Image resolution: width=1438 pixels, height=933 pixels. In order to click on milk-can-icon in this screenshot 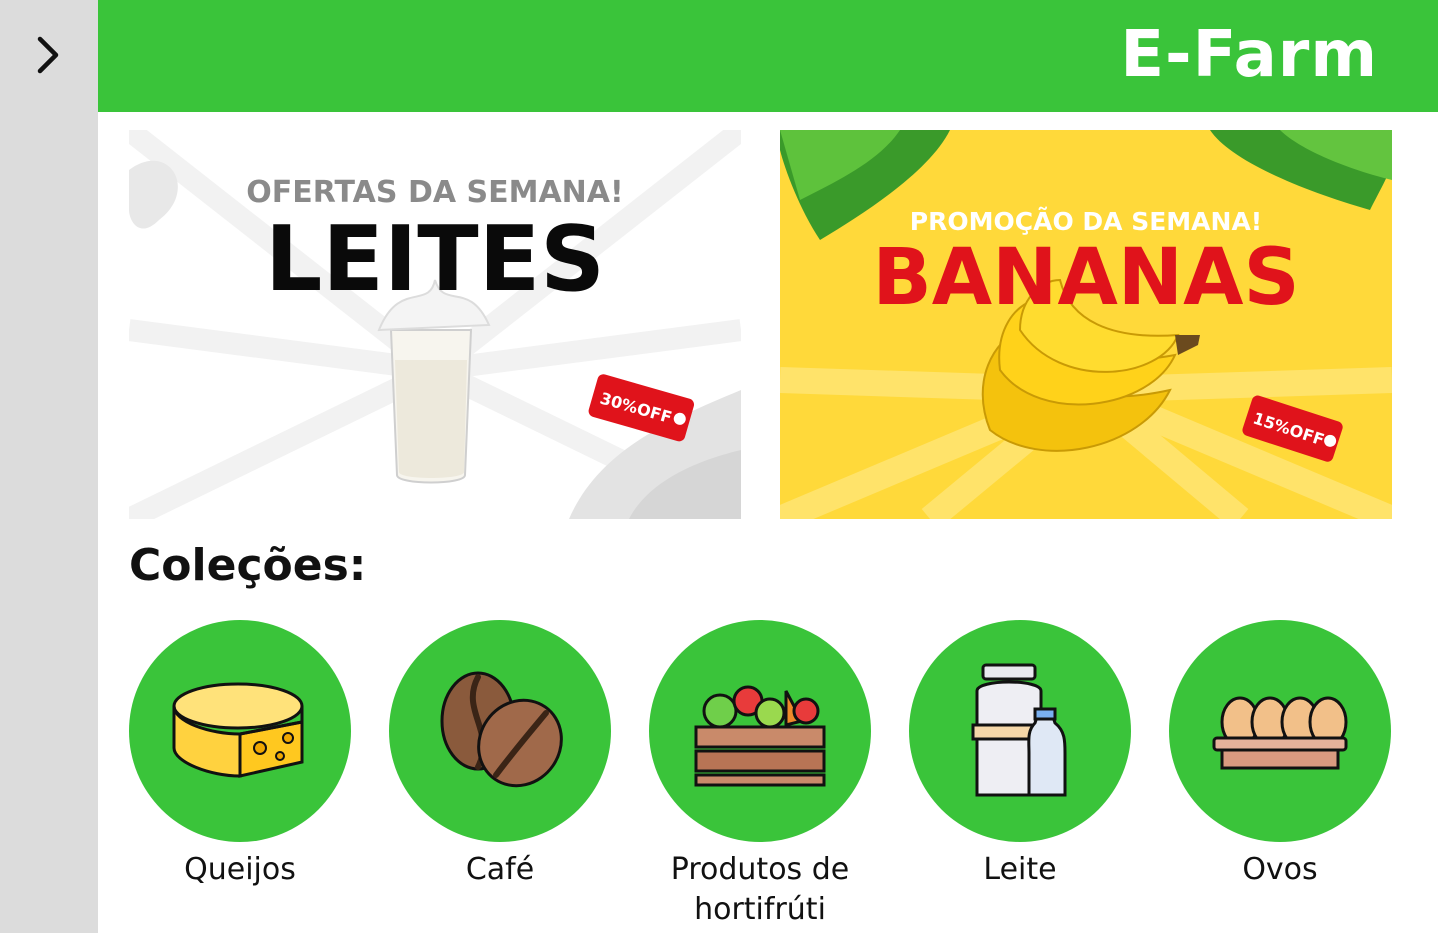, I will do `click(1019, 730)`.